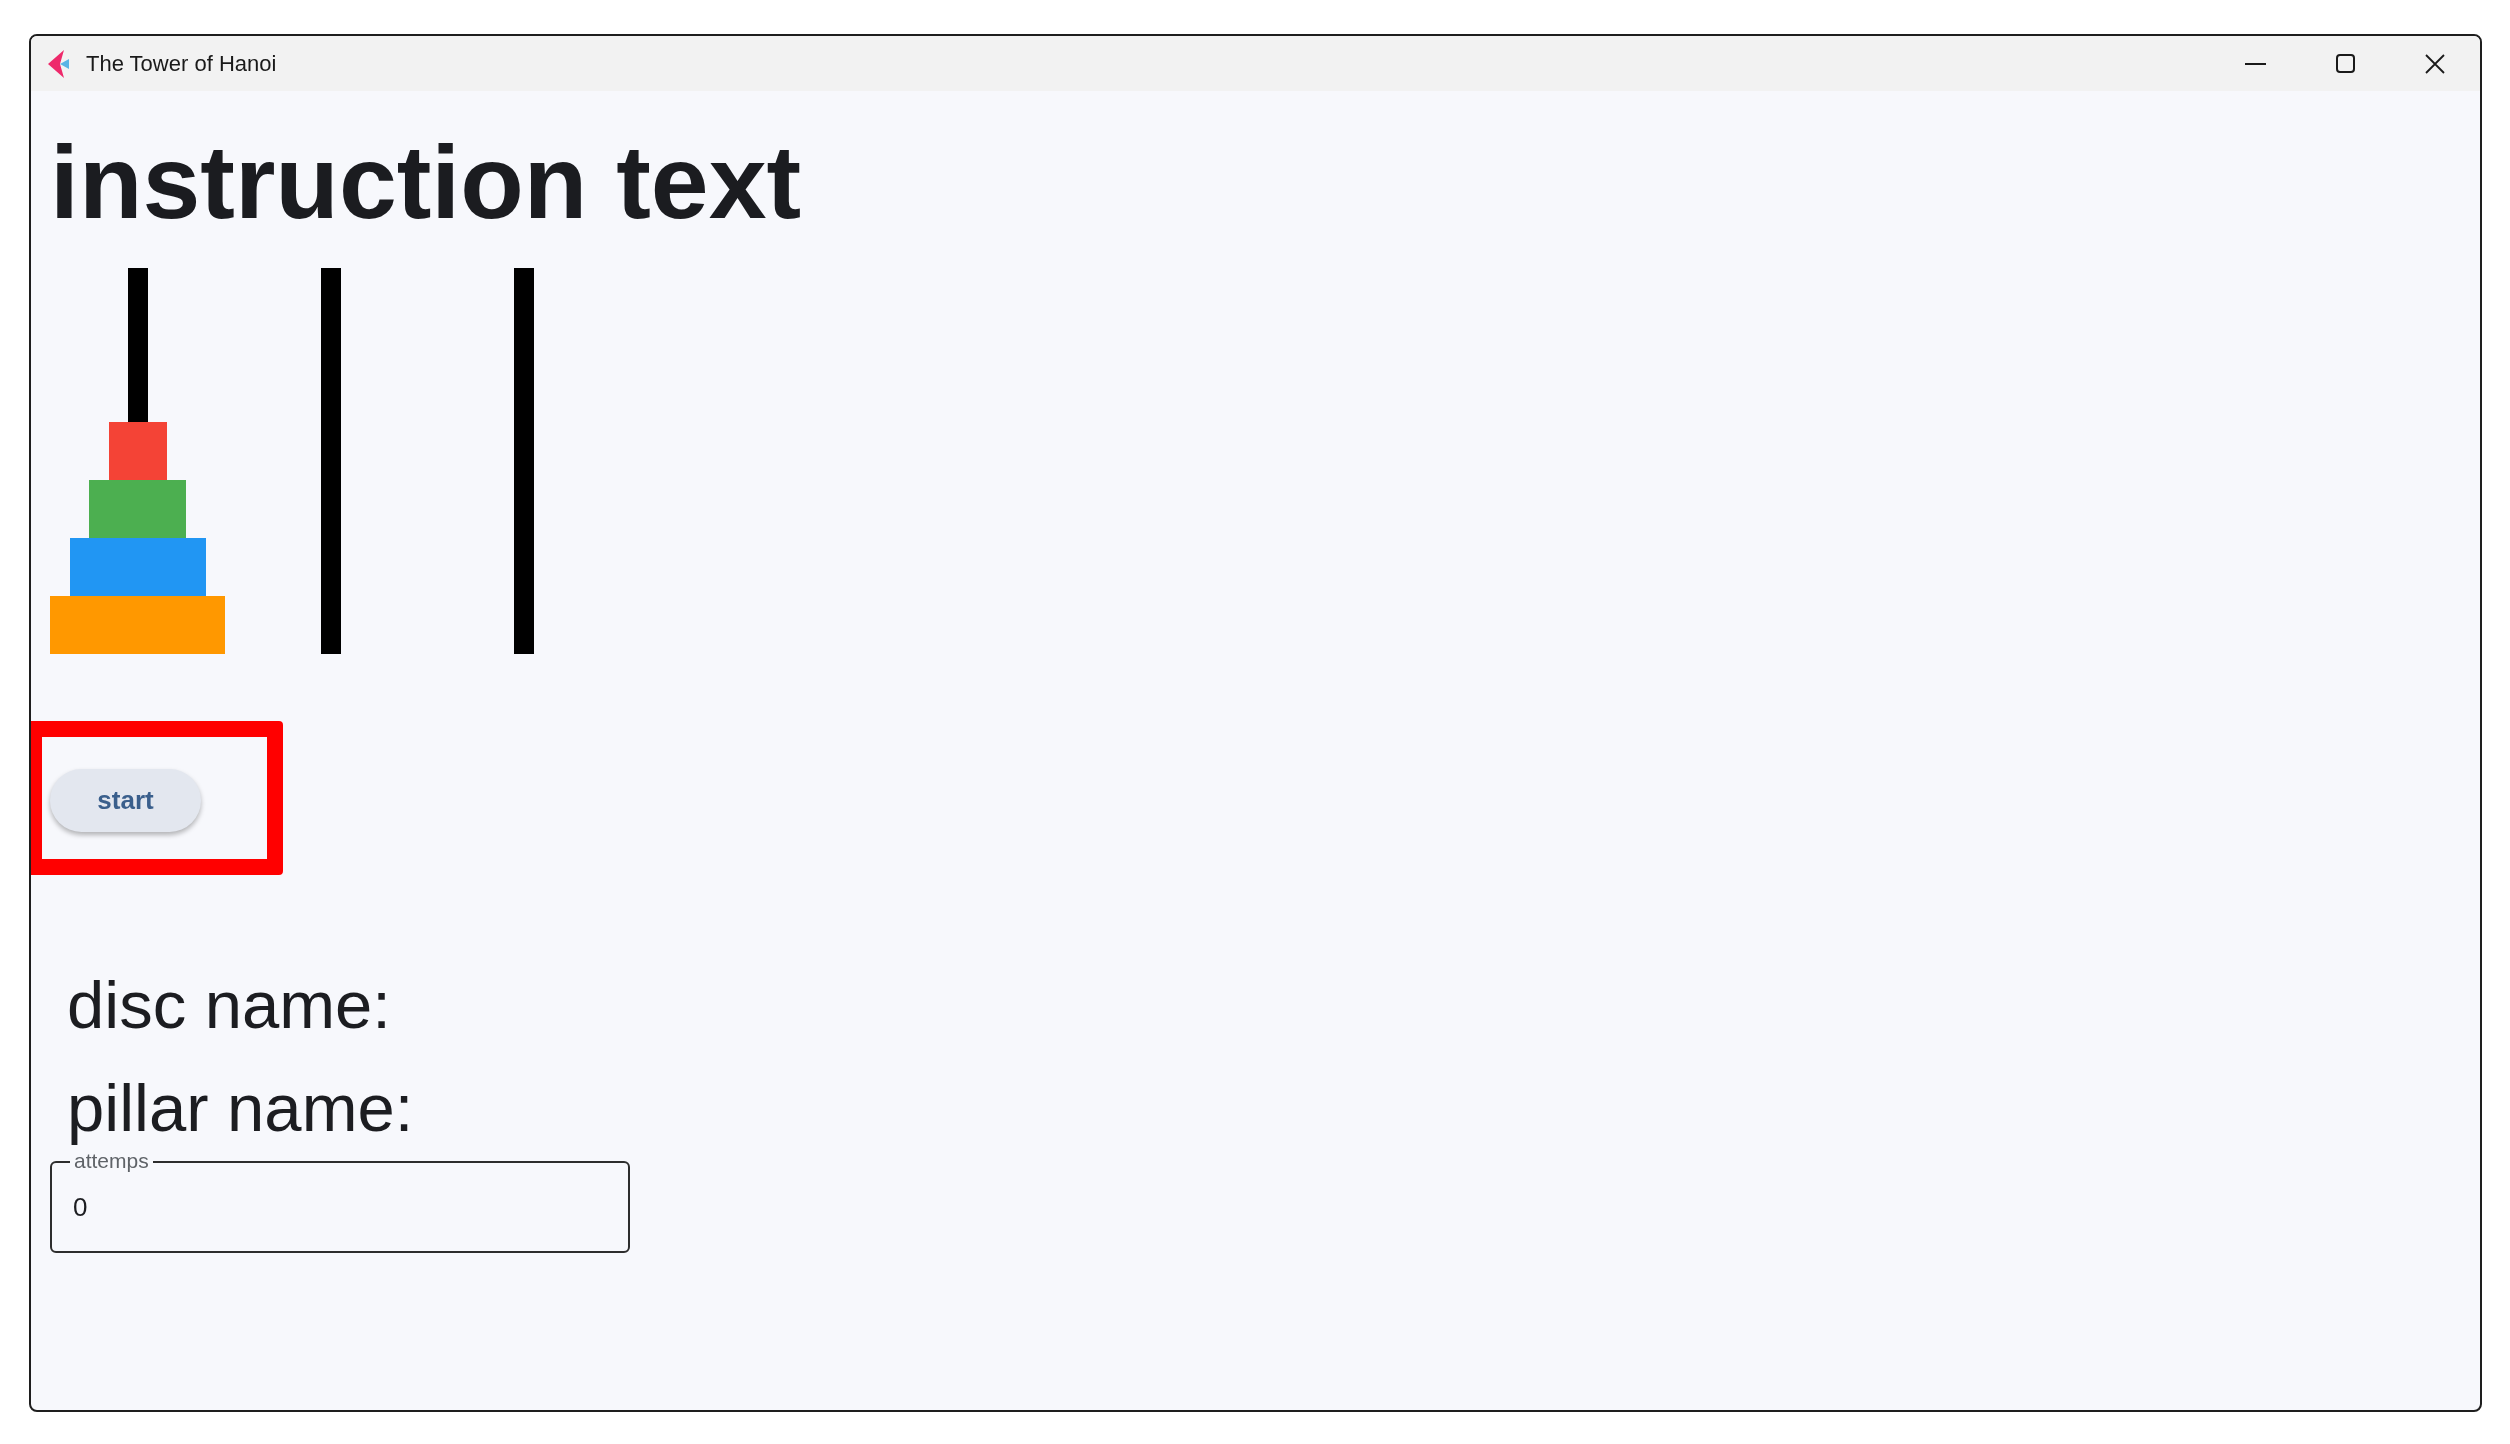 The width and height of the screenshot is (2510, 1444). I want to click on maximize-icon, so click(2345, 63).